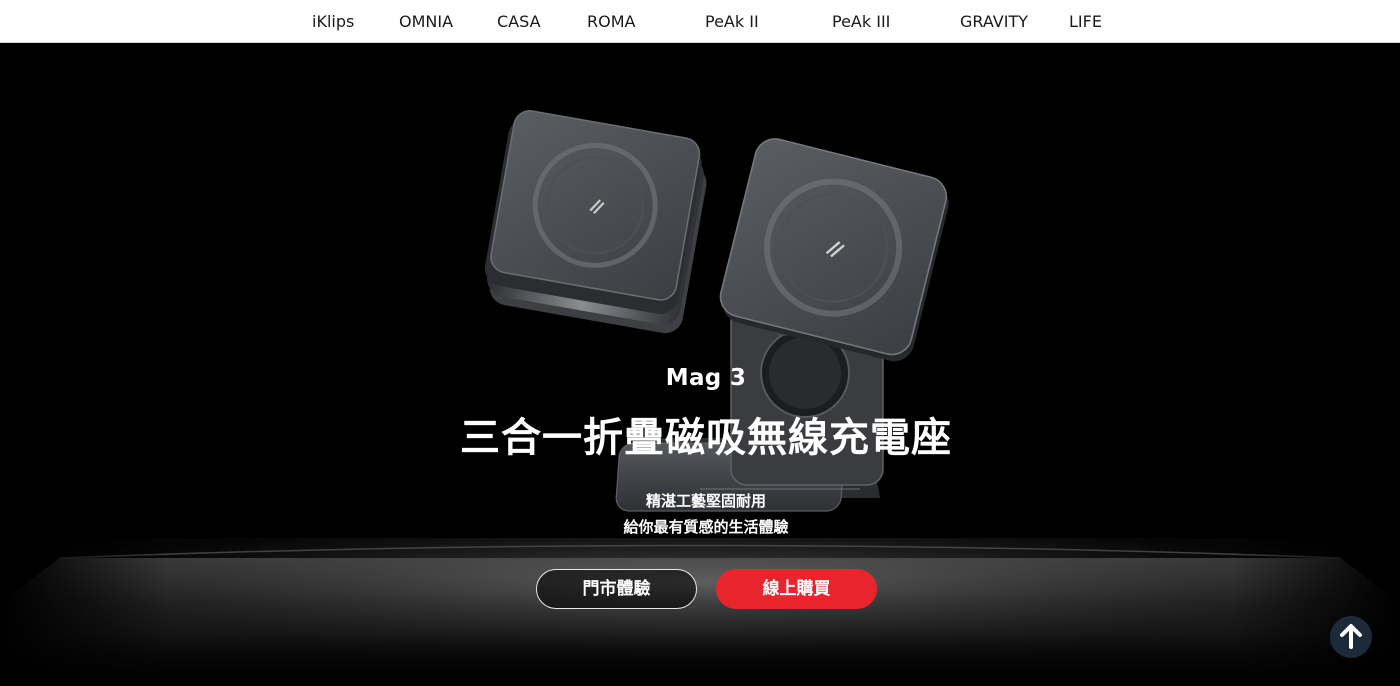 The width and height of the screenshot is (1400, 686). What do you see at coordinates (705, 501) in the screenshot?
I see `hero-subtitle-line1: 精湛工藝堅固耐用` at bounding box center [705, 501].